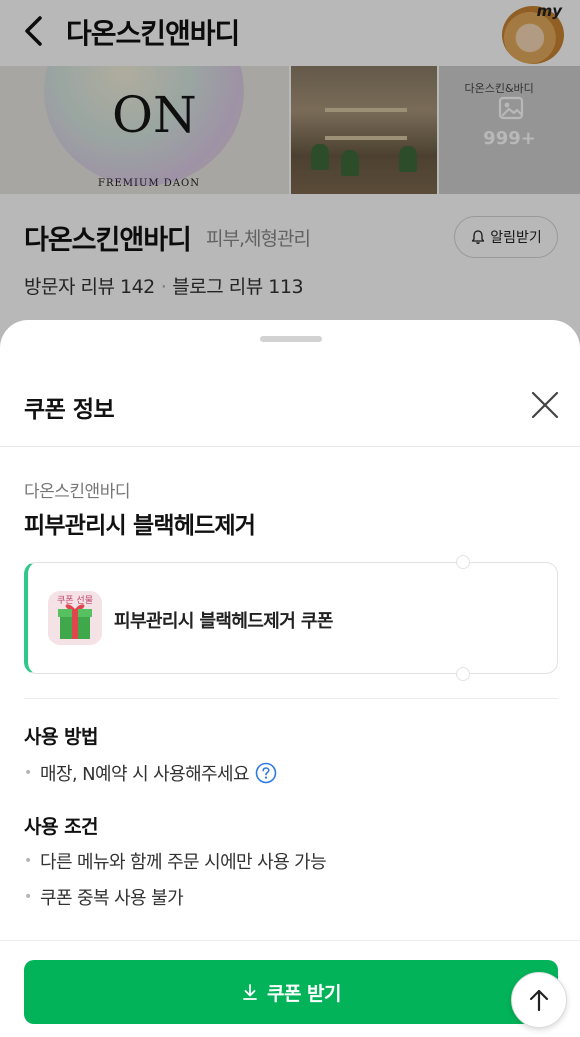  What do you see at coordinates (250, 992) in the screenshot?
I see `download-icon` at bounding box center [250, 992].